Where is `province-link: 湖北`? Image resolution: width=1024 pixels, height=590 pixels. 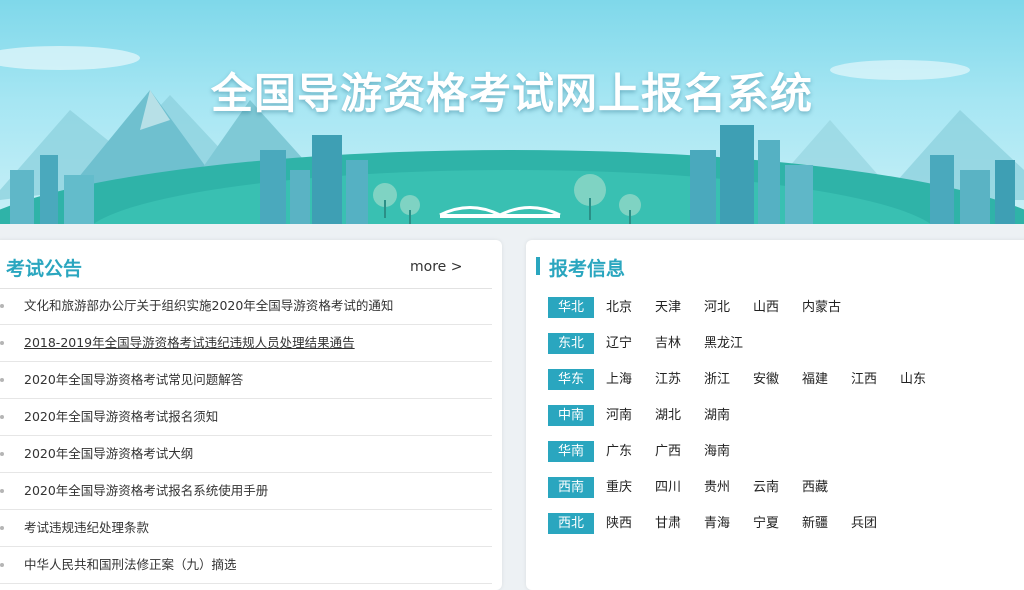
province-link: 湖北 is located at coordinates (668, 415).